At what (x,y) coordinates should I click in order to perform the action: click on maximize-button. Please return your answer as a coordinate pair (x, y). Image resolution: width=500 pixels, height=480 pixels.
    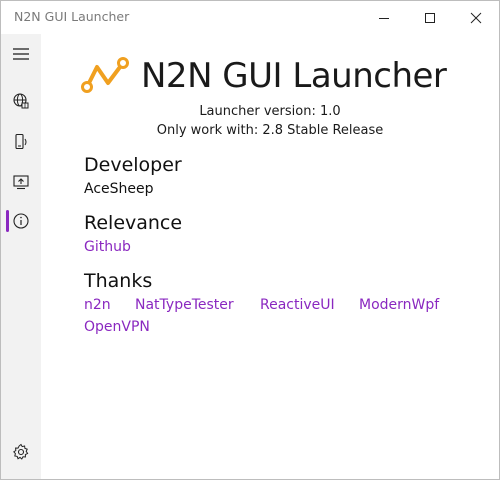
    Looking at the image, I should click on (430, 17).